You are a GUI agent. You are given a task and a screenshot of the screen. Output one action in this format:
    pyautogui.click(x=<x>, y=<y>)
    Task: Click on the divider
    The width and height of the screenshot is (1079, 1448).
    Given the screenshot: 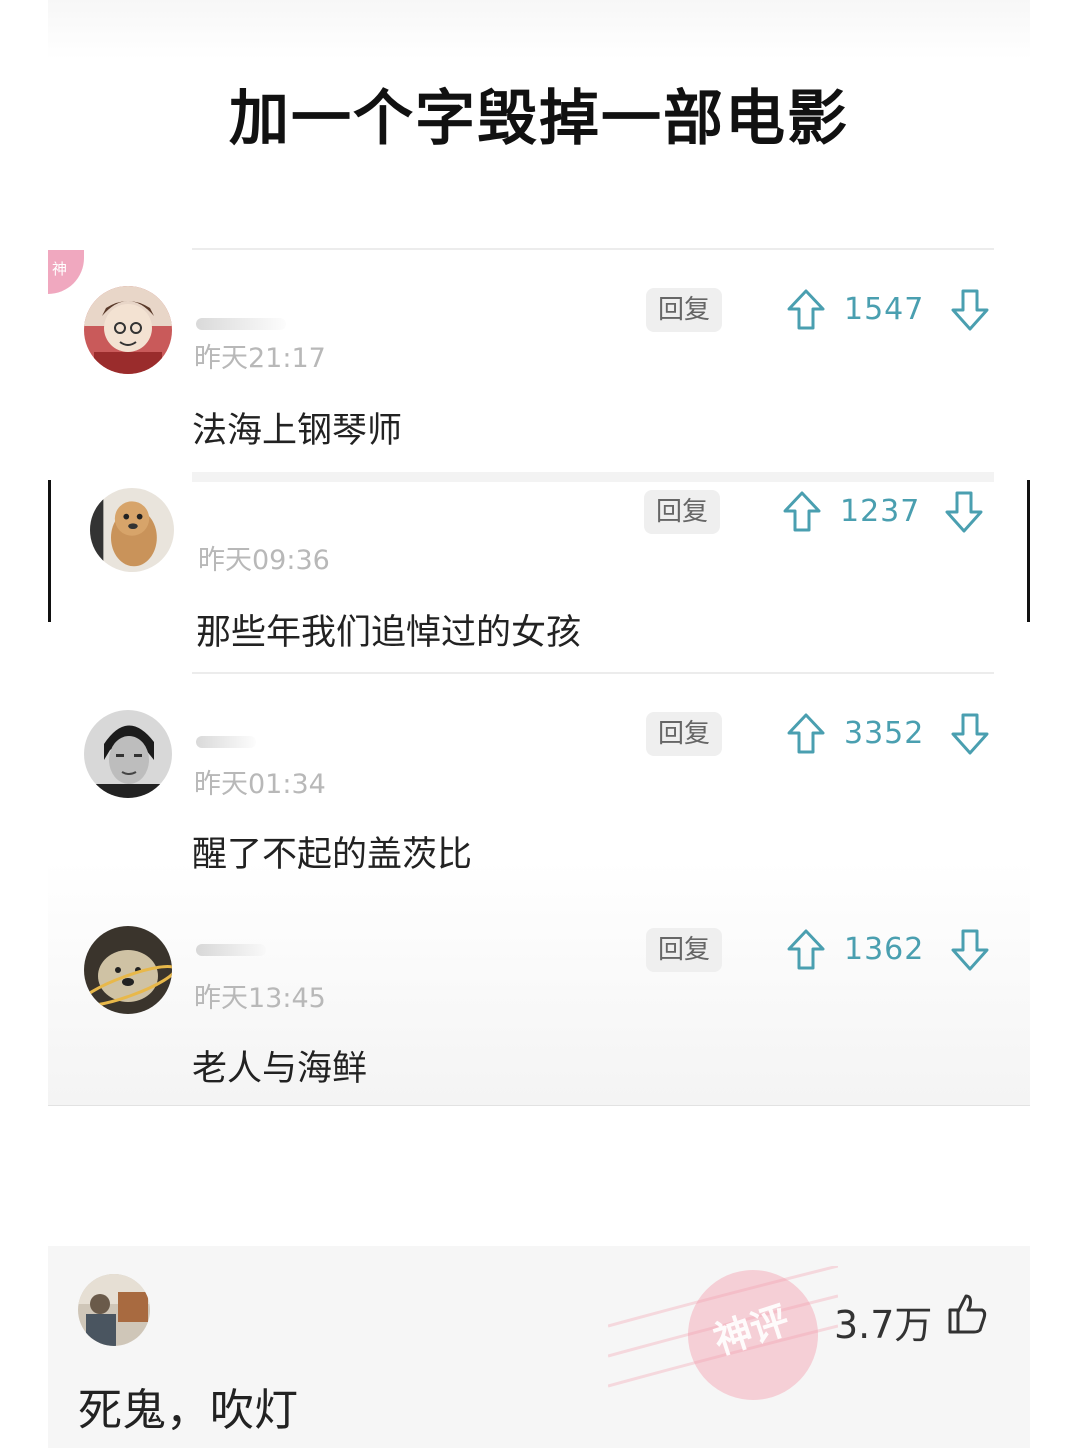 What is the action you would take?
    pyautogui.click(x=593, y=249)
    